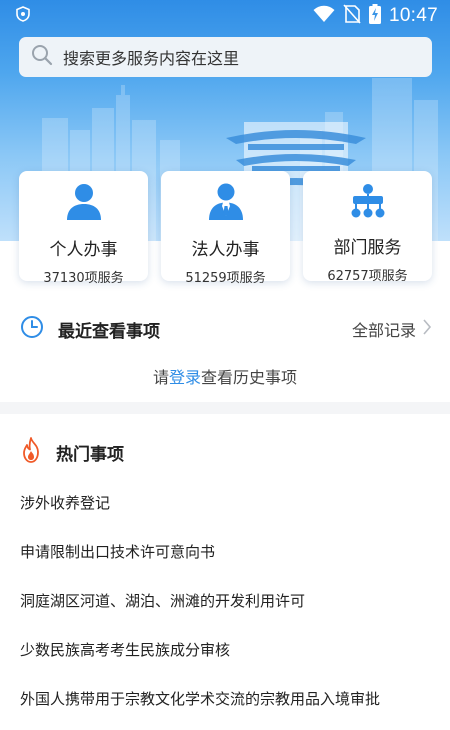 The image size is (450, 730). I want to click on section-divider, so click(225, 408).